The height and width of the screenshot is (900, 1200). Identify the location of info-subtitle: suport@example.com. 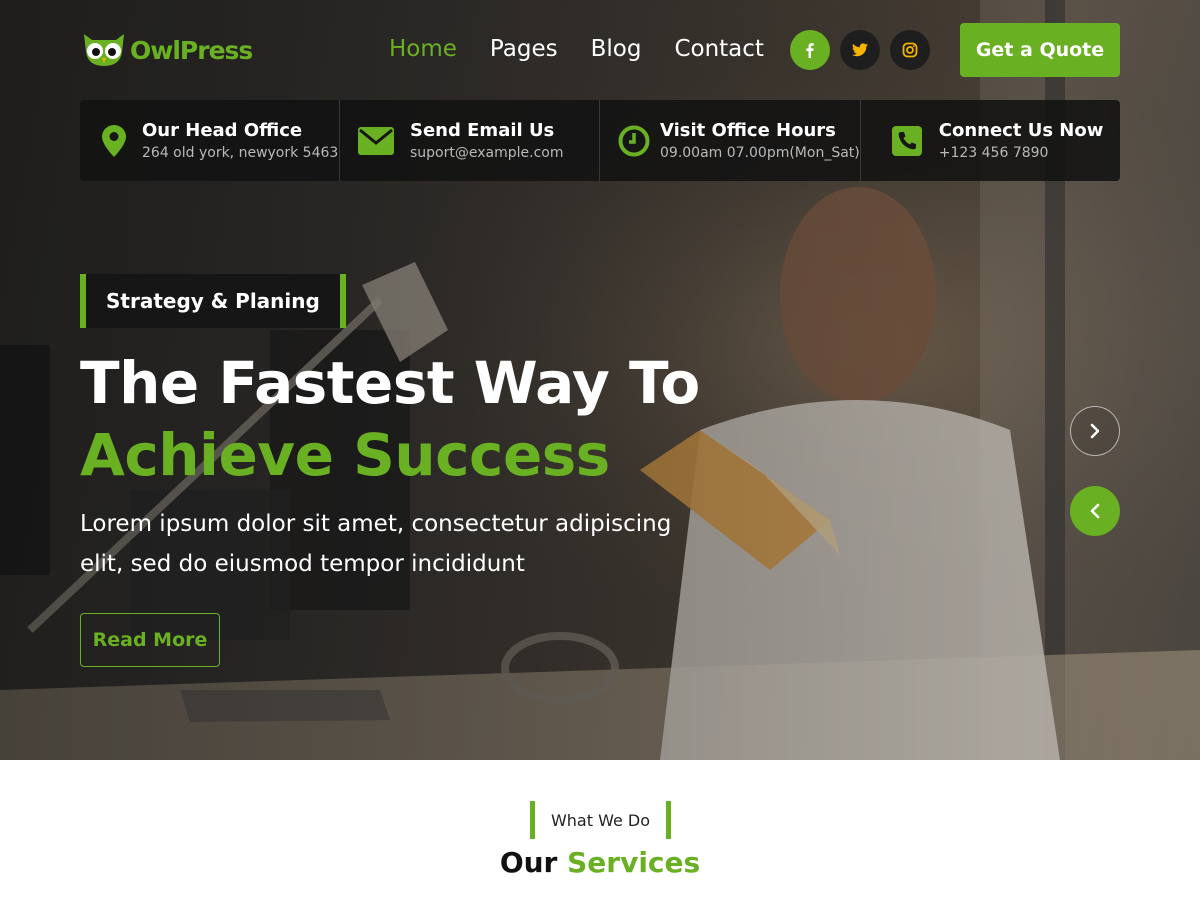
(487, 152).